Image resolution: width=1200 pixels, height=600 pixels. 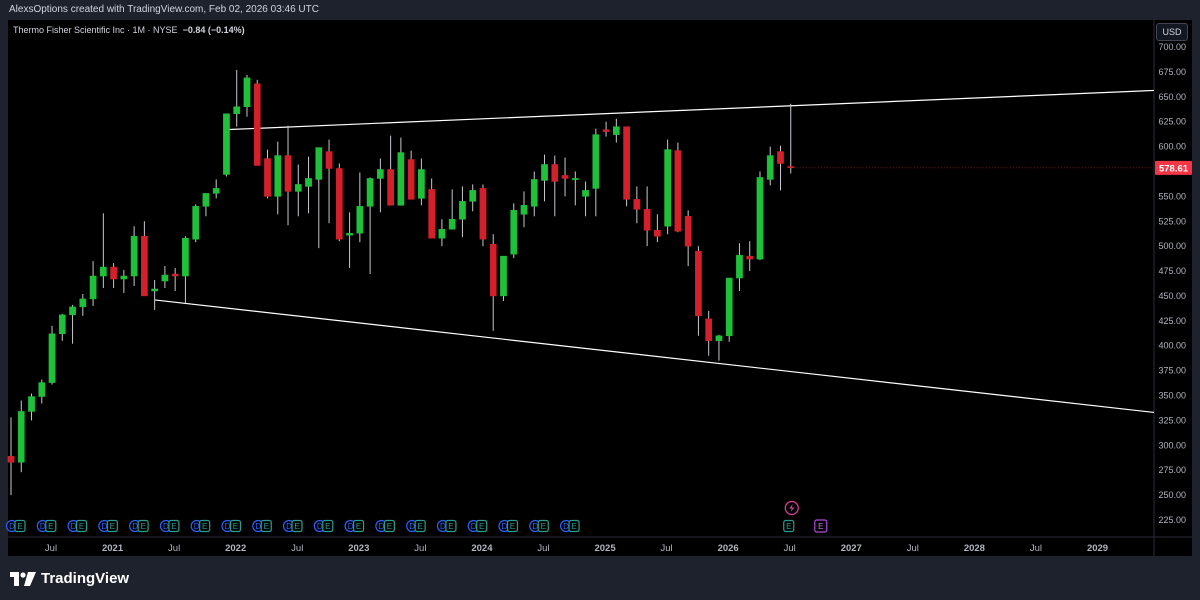 I want to click on x-tick-label: 2024, so click(x=482, y=548).